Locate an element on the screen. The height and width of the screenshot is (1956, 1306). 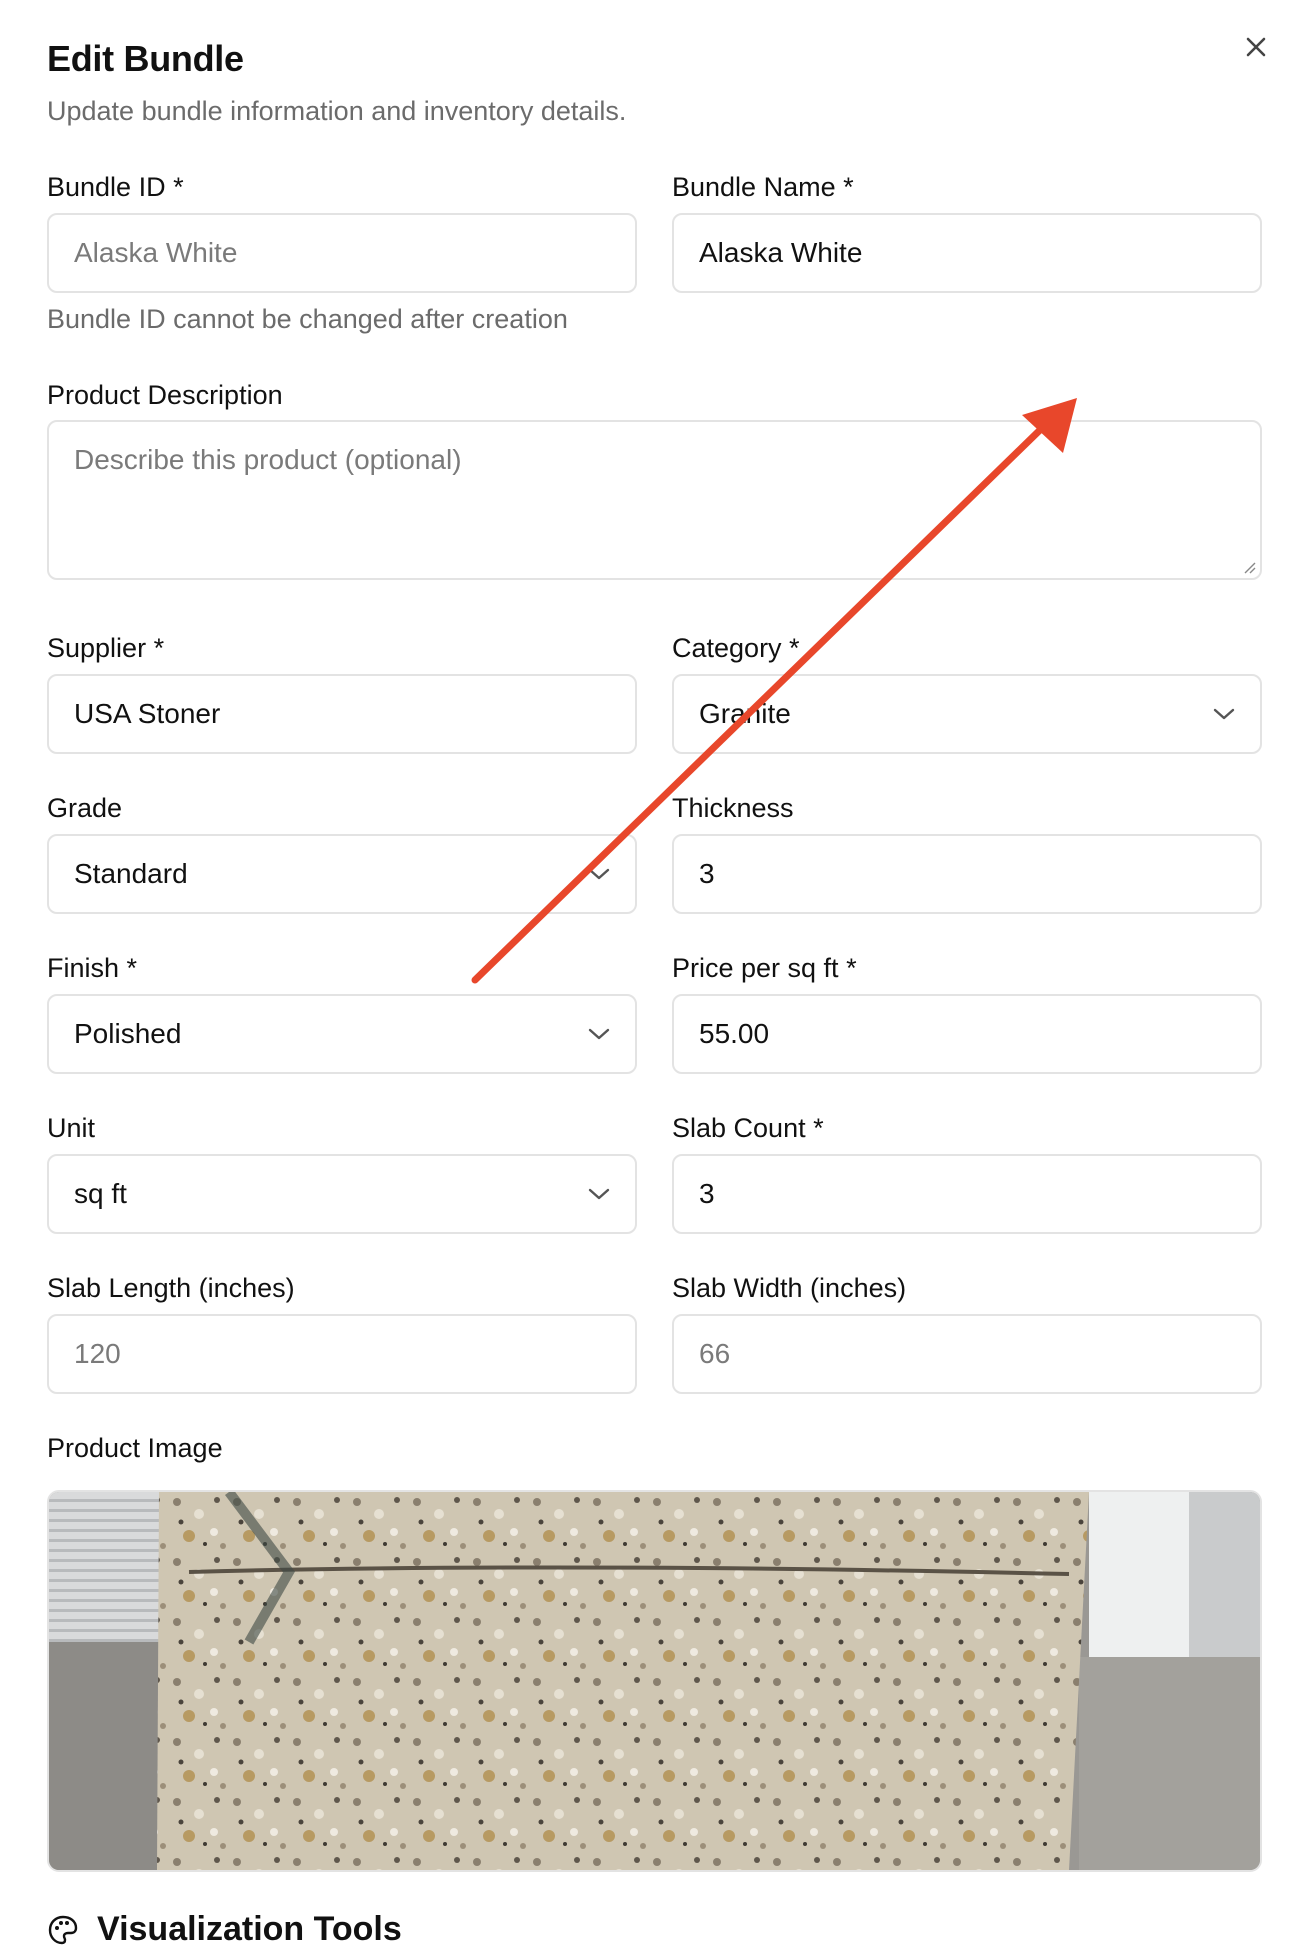
unit-select: sq ft is located at coordinates (342, 1194).